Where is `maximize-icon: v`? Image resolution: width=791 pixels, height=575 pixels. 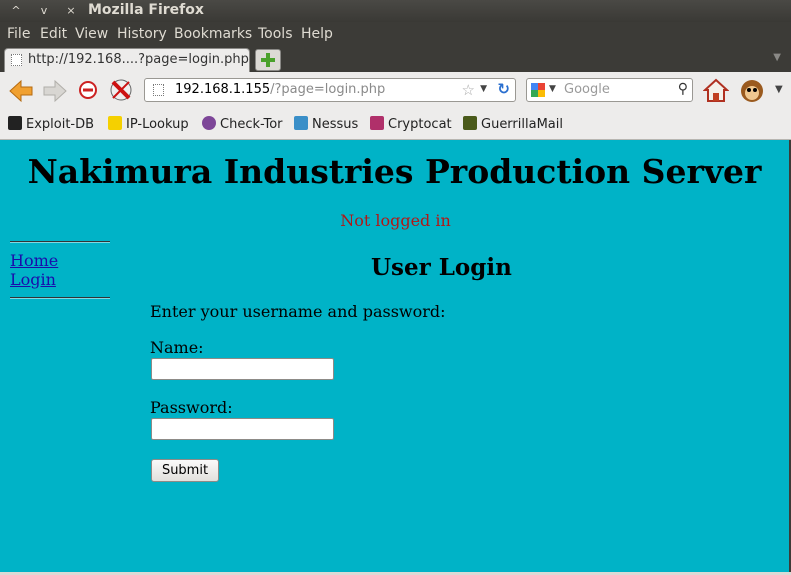 maximize-icon: v is located at coordinates (44, 11).